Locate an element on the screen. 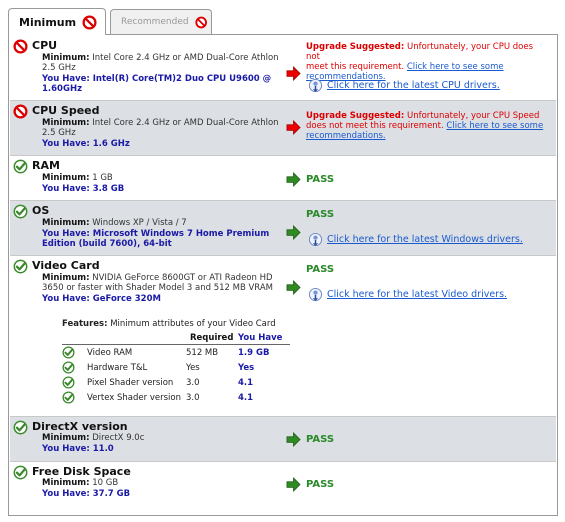 The height and width of the screenshot is (522, 565). video-driver-link-text: Click here for the latest Video drivers. is located at coordinates (417, 294).